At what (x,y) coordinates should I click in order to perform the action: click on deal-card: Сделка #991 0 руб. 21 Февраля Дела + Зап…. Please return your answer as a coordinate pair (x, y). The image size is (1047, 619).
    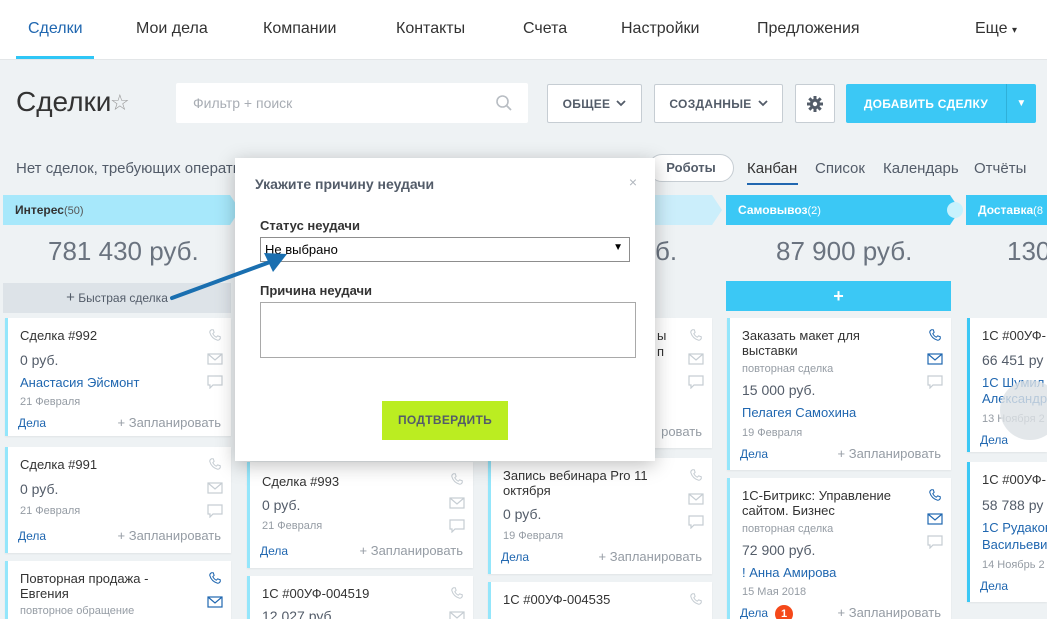
    Looking at the image, I should click on (118, 500).